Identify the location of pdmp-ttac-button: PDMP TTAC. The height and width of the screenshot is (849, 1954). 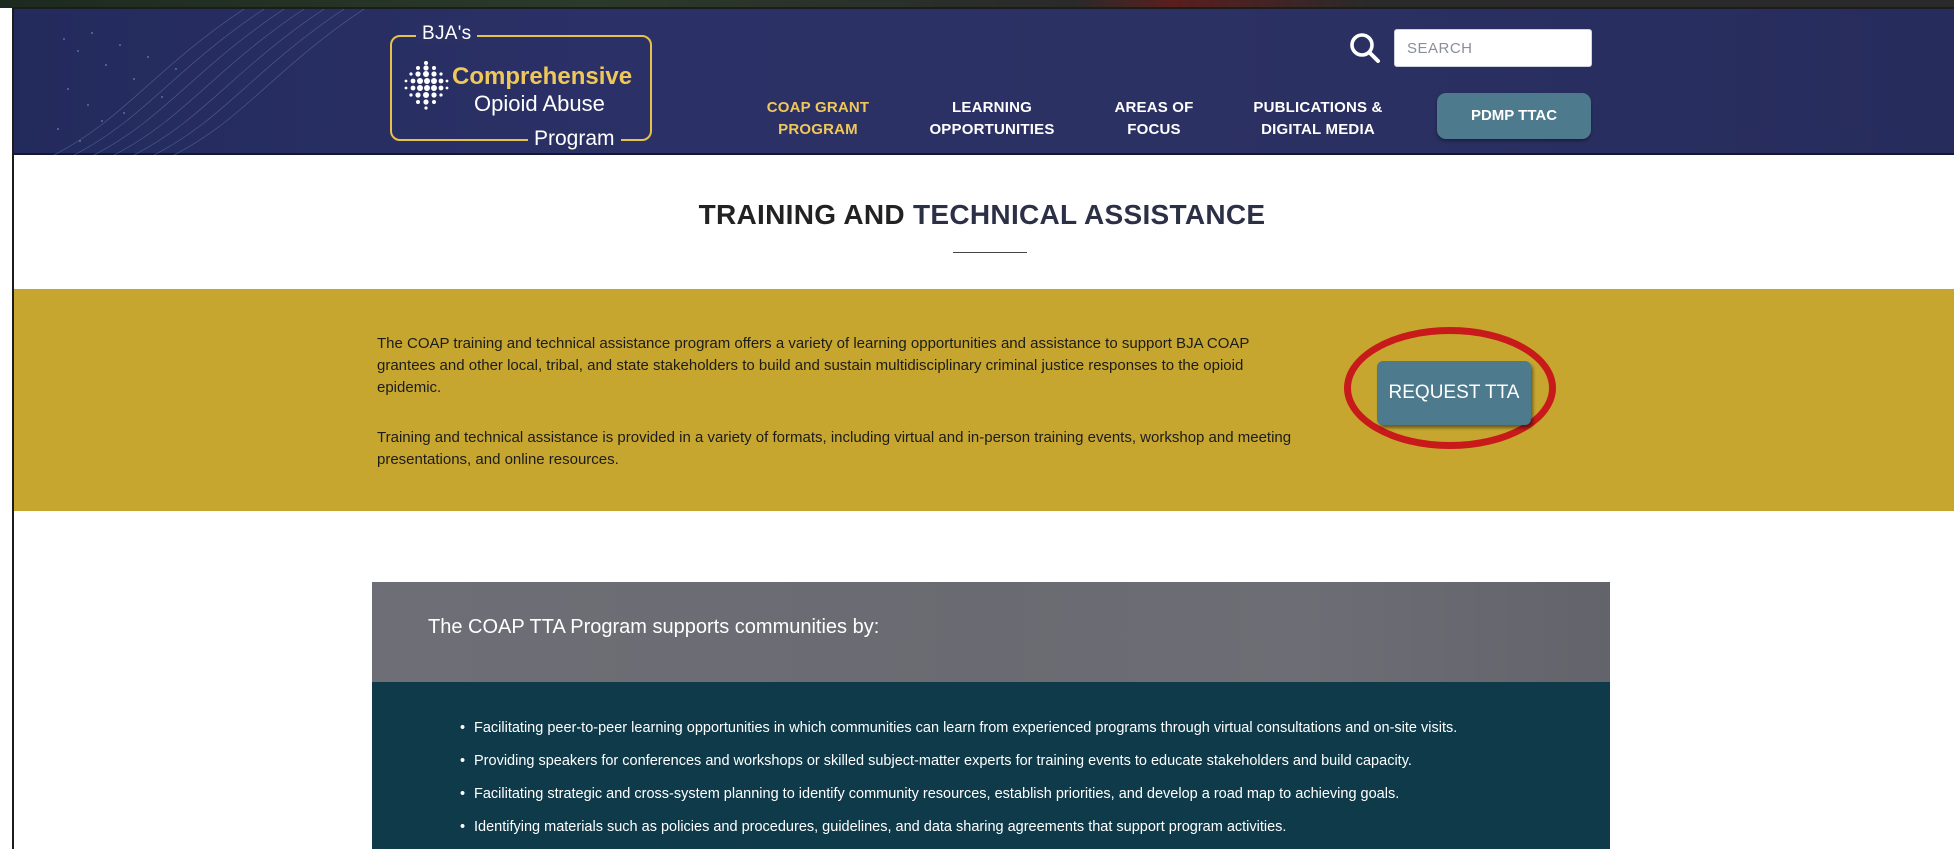
(1514, 116).